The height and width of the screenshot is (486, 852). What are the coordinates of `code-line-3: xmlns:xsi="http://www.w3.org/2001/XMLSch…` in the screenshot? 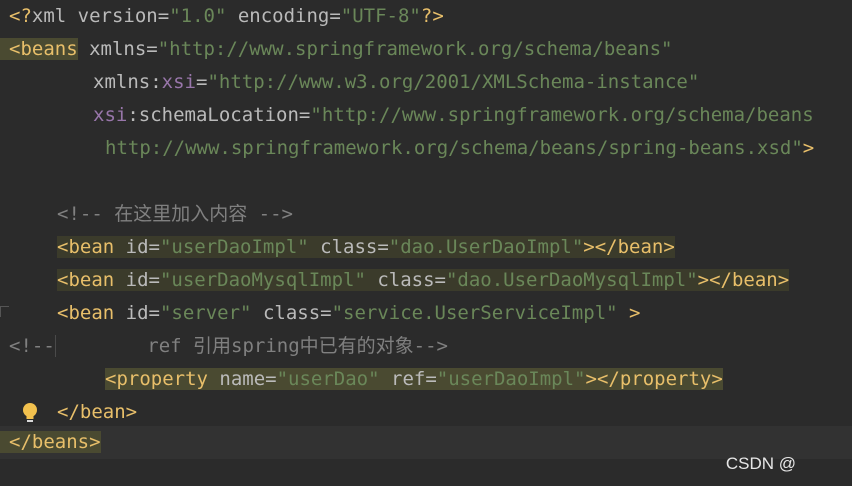 It's located at (426, 82).